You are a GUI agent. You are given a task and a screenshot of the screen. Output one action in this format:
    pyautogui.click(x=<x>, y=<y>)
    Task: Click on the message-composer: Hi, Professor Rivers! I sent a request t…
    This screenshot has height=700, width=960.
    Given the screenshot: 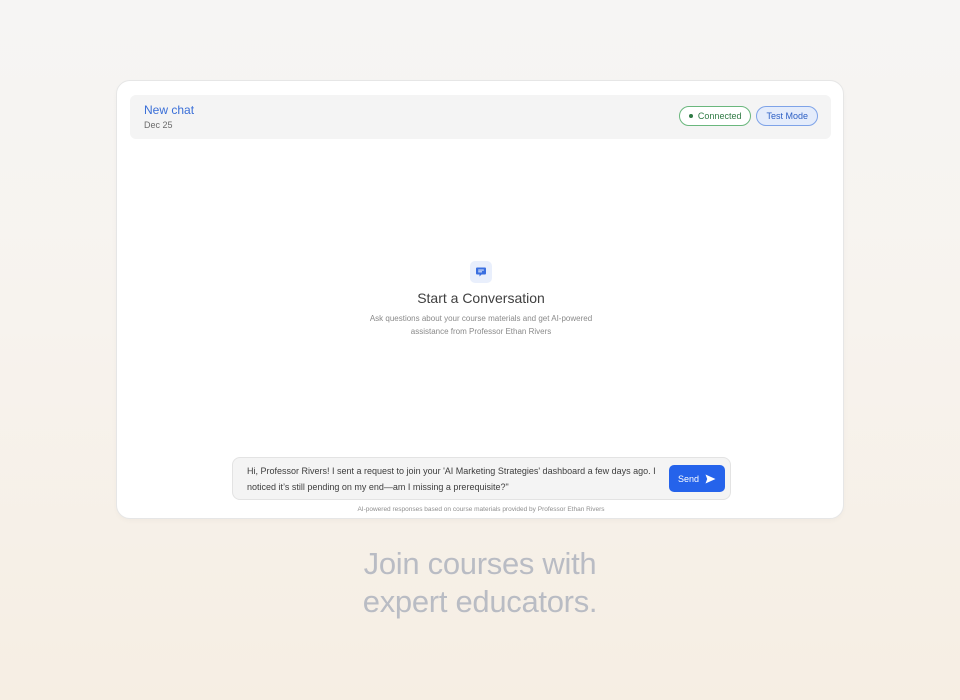 What is the action you would take?
    pyautogui.click(x=481, y=478)
    